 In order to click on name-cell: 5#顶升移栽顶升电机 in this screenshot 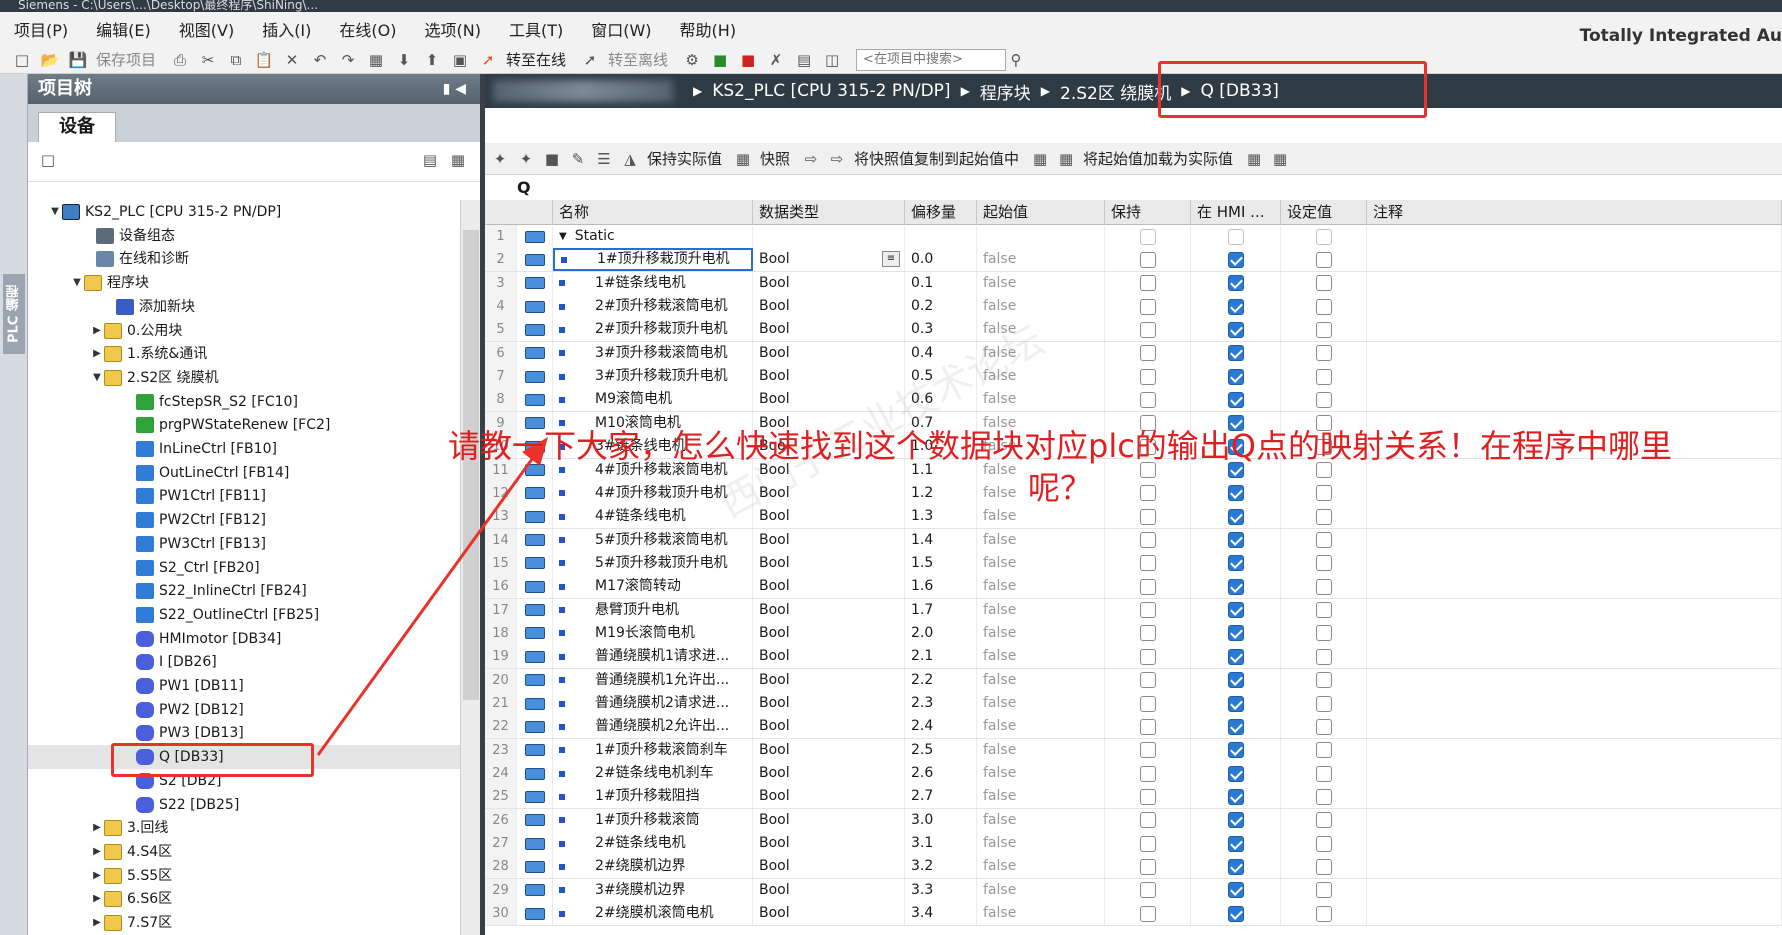, I will do `click(653, 563)`.